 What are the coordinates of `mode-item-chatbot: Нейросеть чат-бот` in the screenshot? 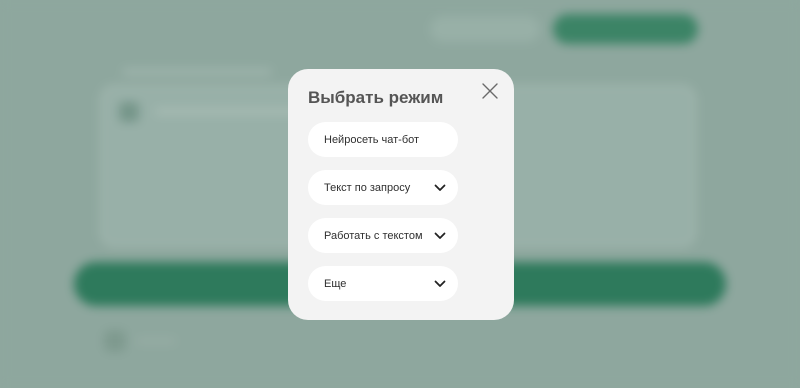 It's located at (383, 139).